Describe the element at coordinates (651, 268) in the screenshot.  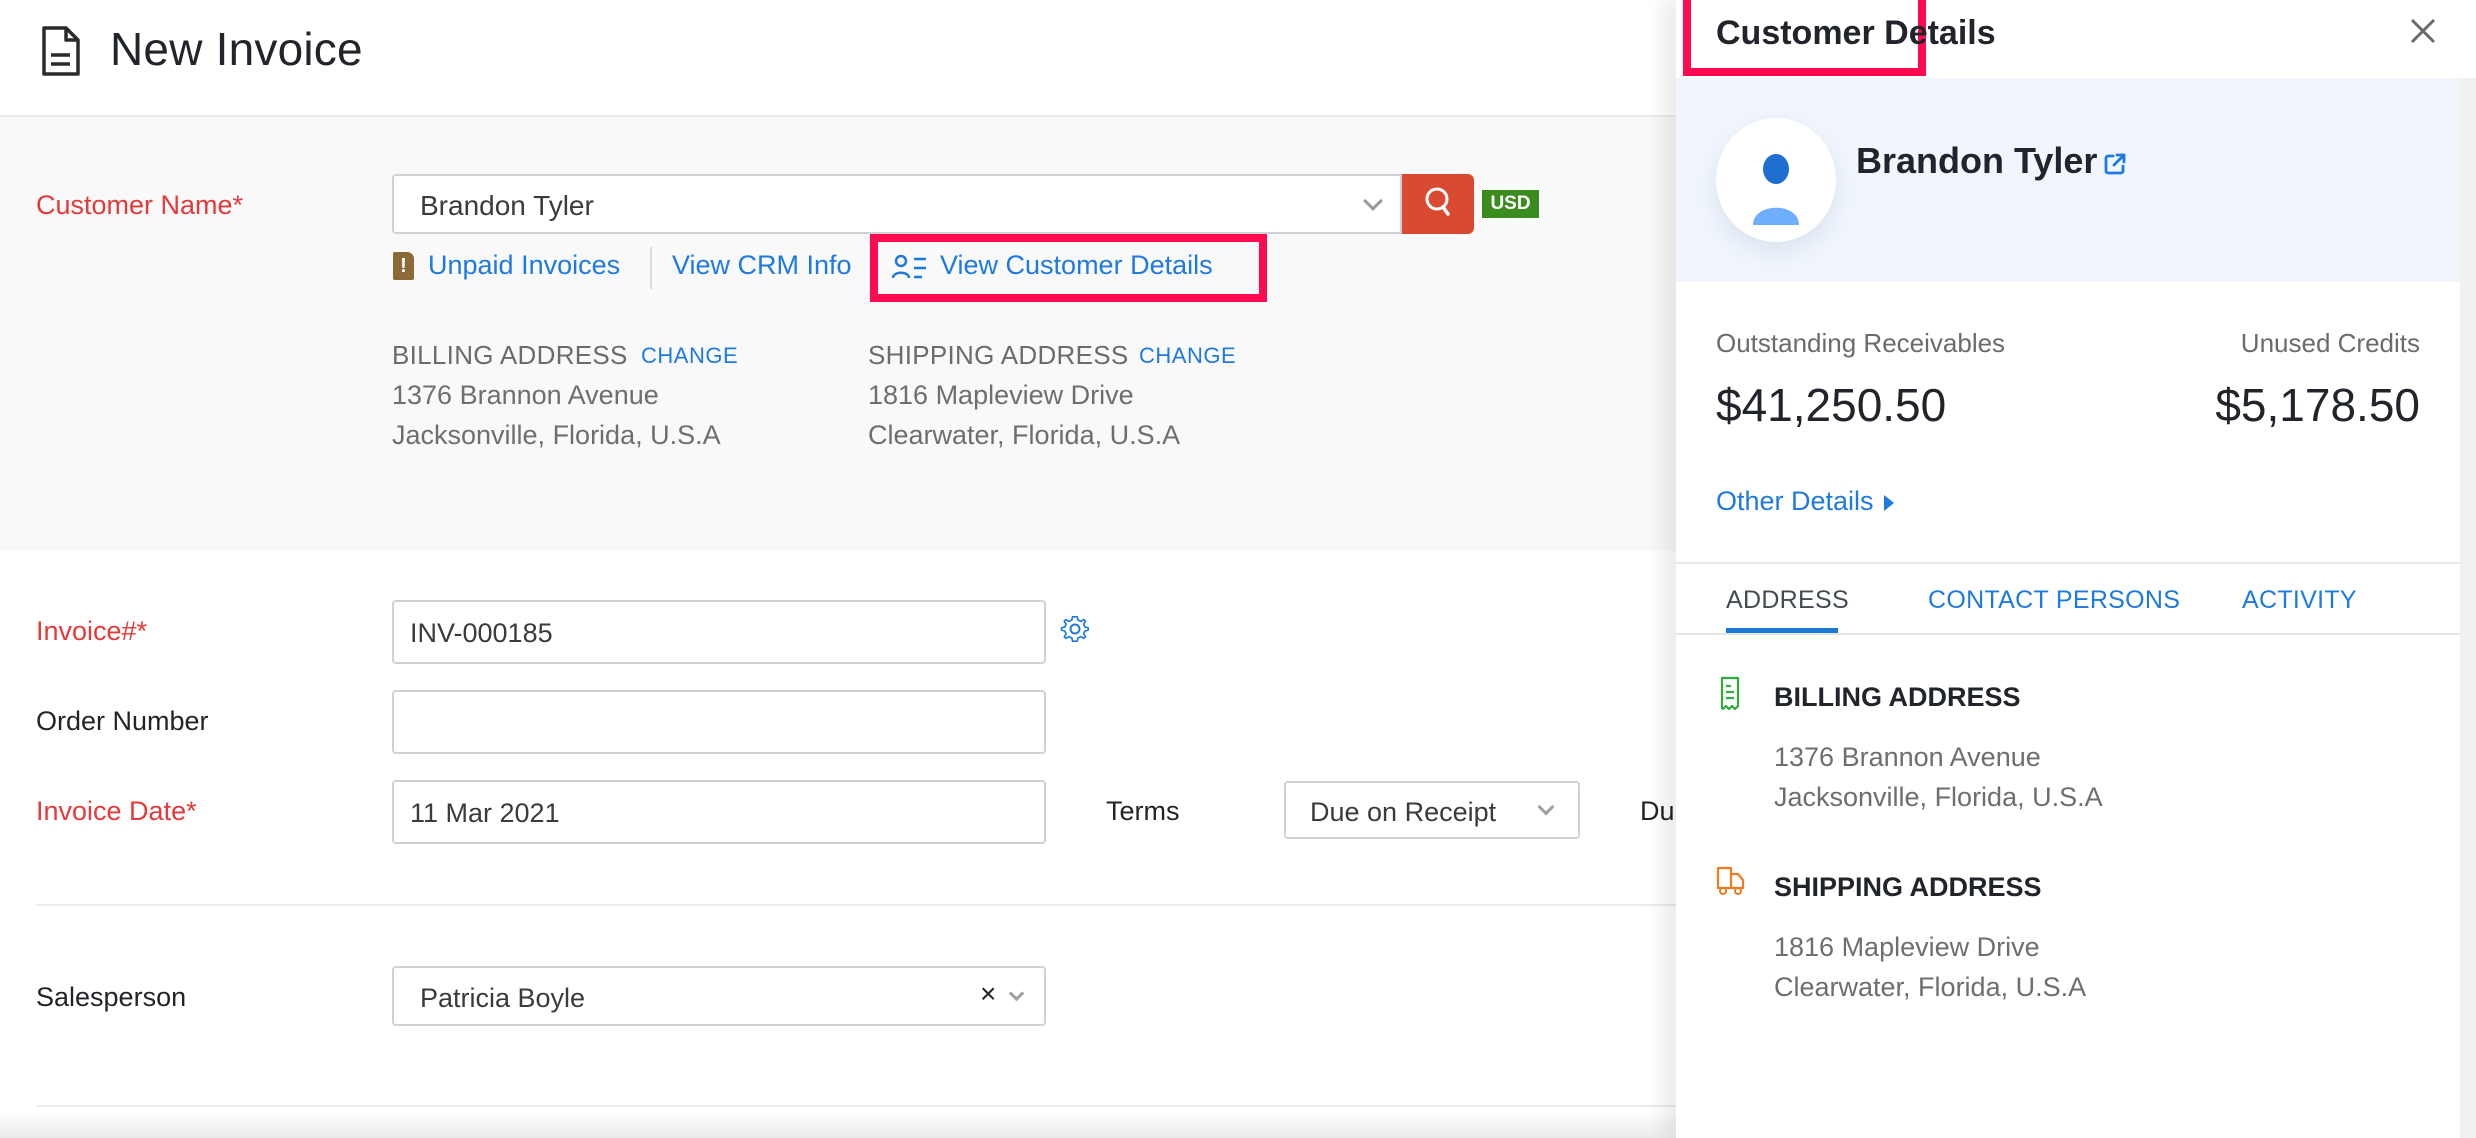
I see `link-separator` at that location.